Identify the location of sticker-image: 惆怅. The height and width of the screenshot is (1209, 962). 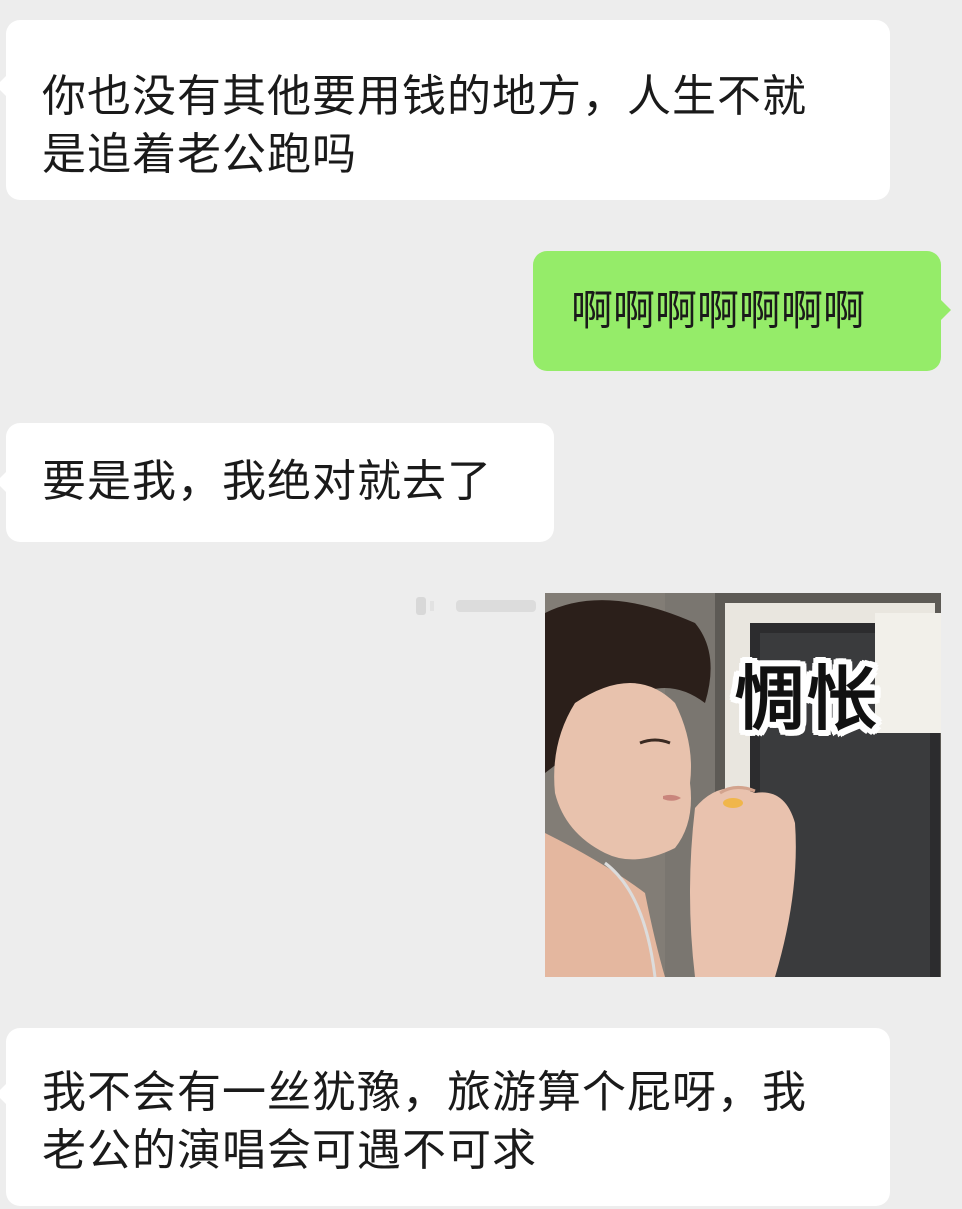
(743, 785).